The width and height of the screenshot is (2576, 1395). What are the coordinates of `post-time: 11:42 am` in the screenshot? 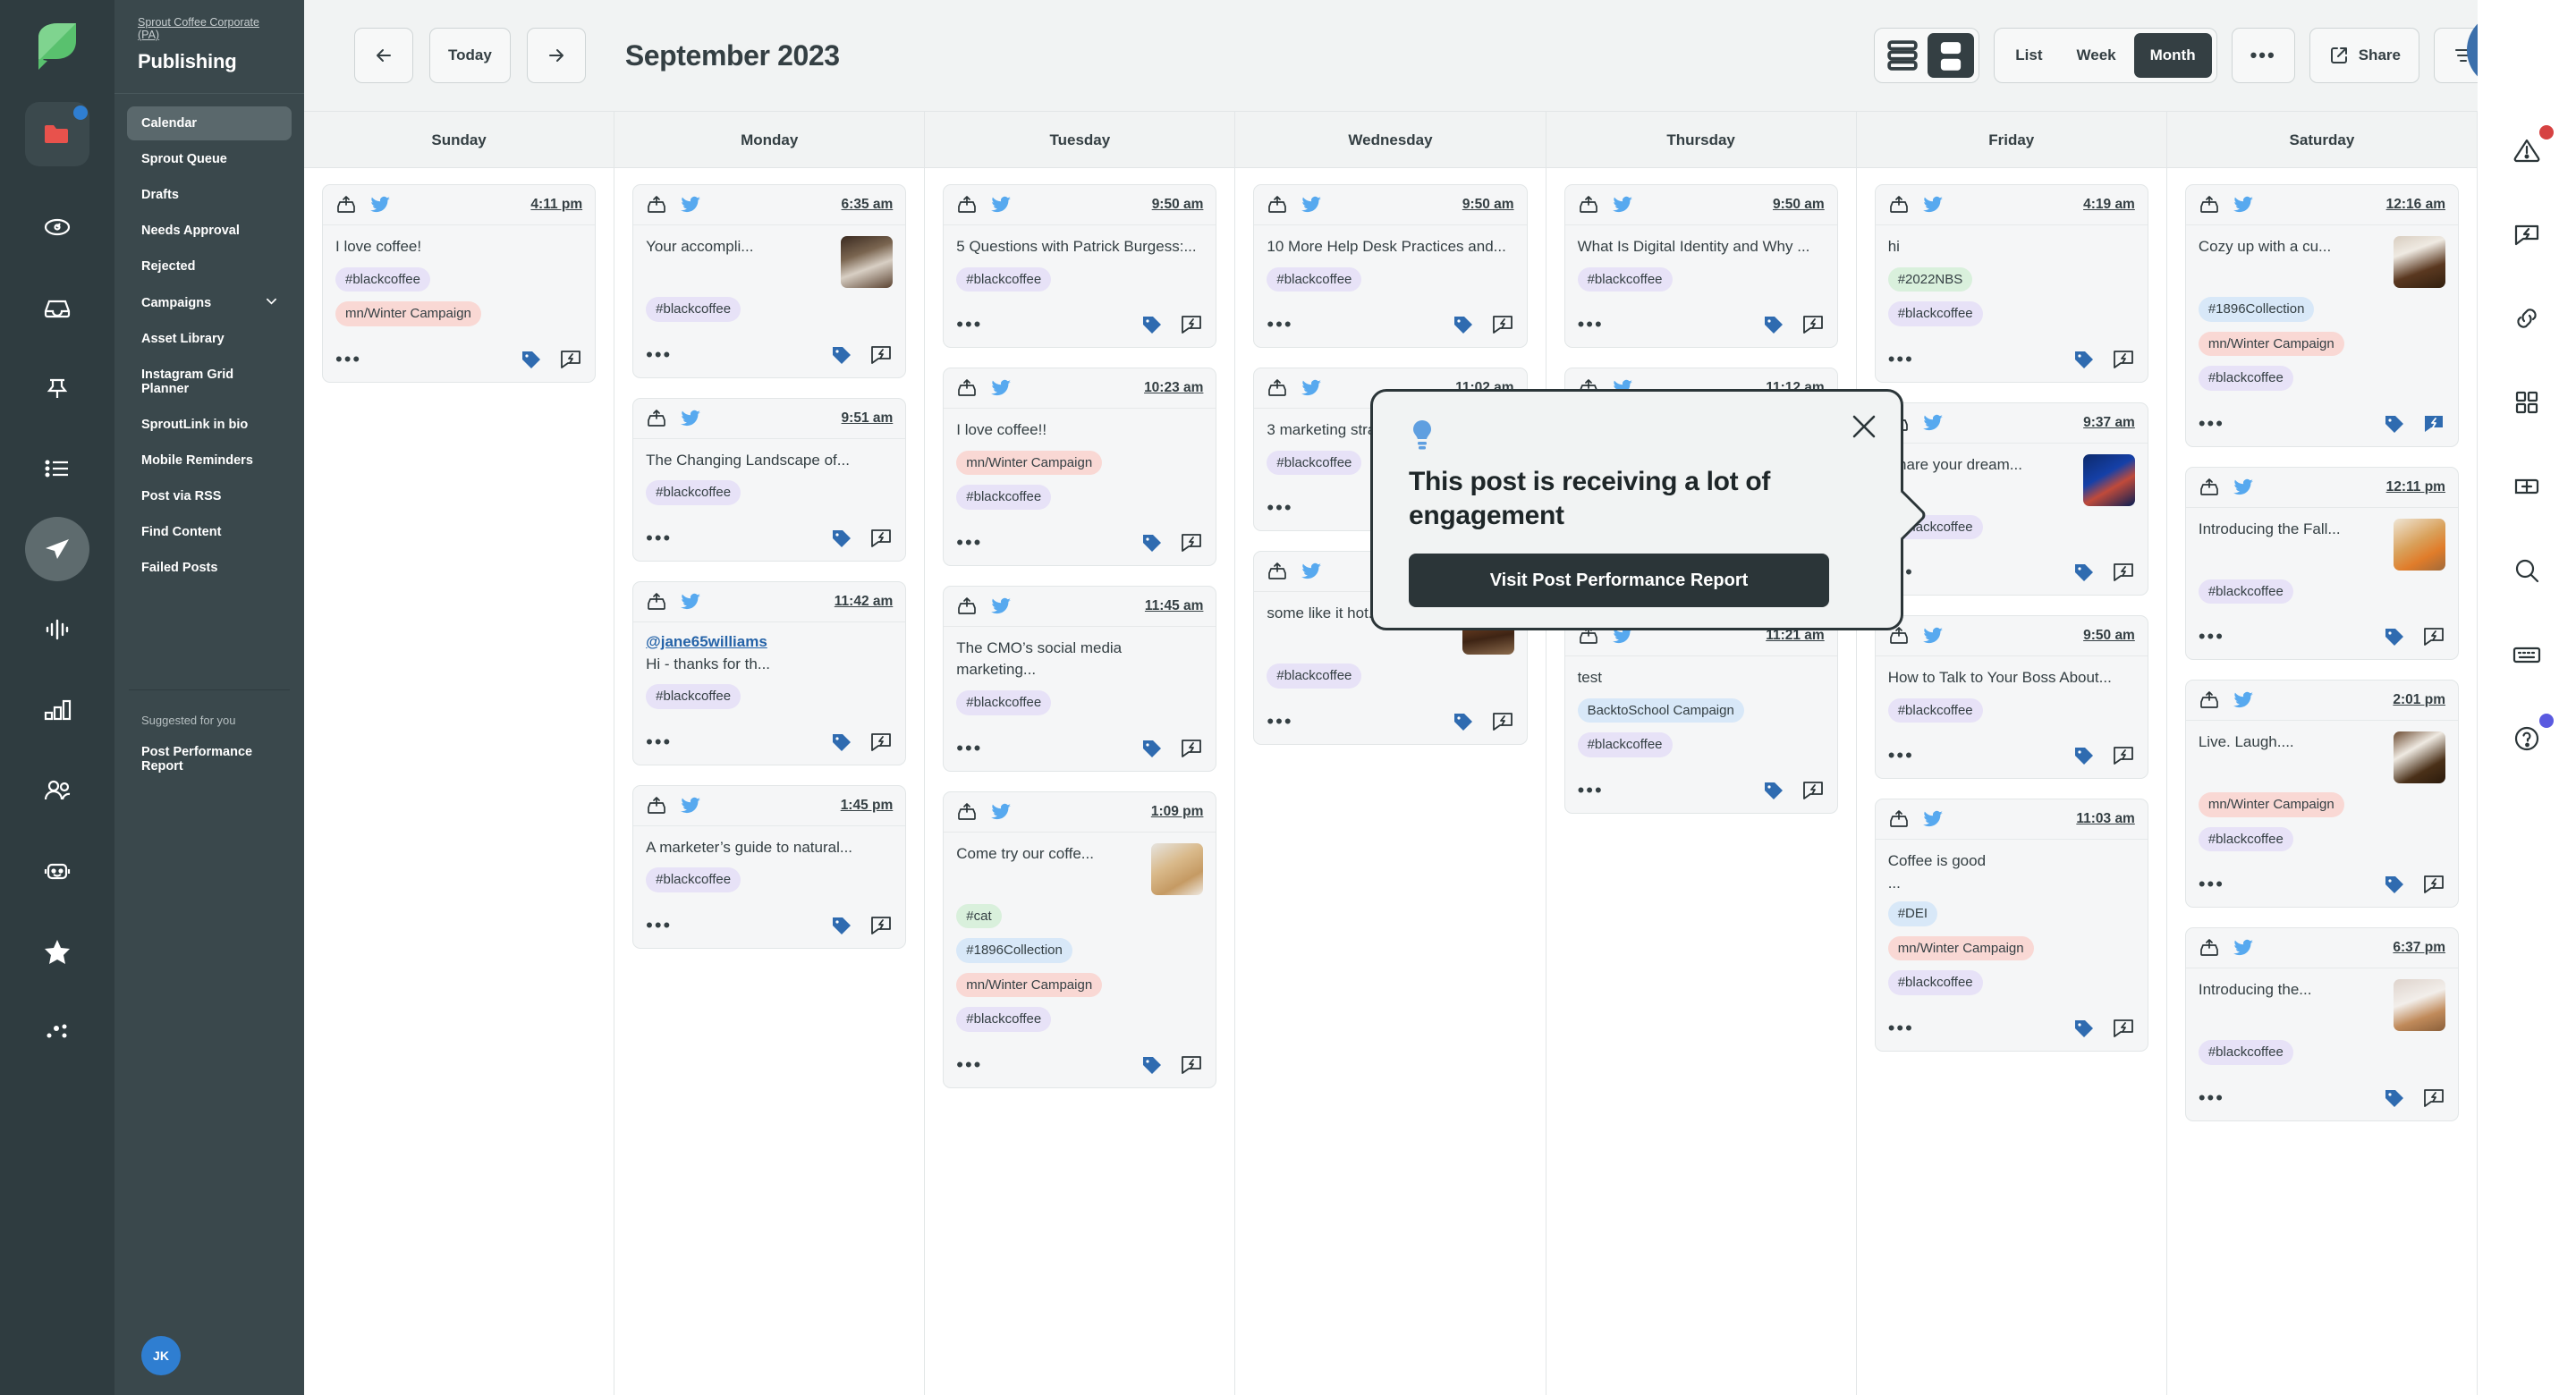 It's located at (864, 602).